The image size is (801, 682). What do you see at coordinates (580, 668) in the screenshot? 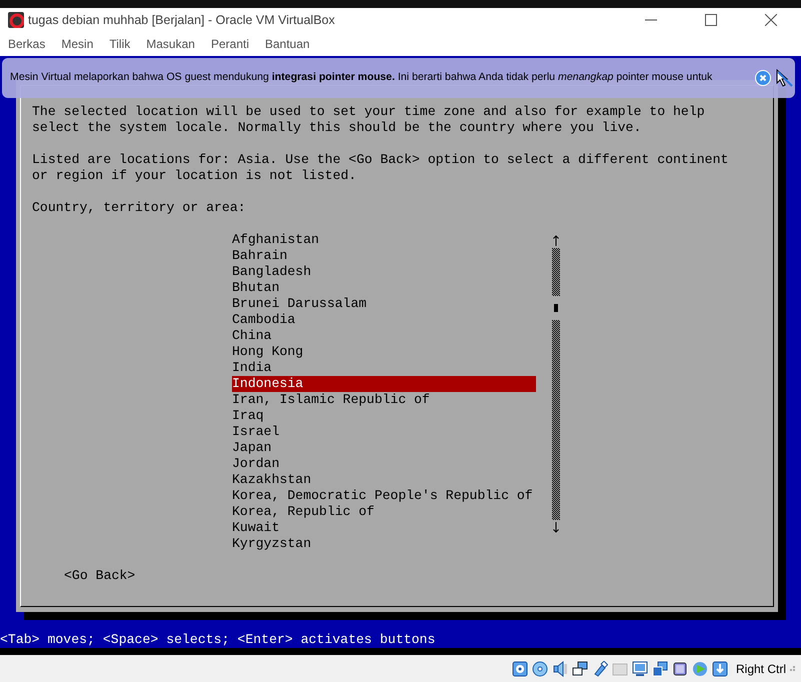
I see `network-icon` at bounding box center [580, 668].